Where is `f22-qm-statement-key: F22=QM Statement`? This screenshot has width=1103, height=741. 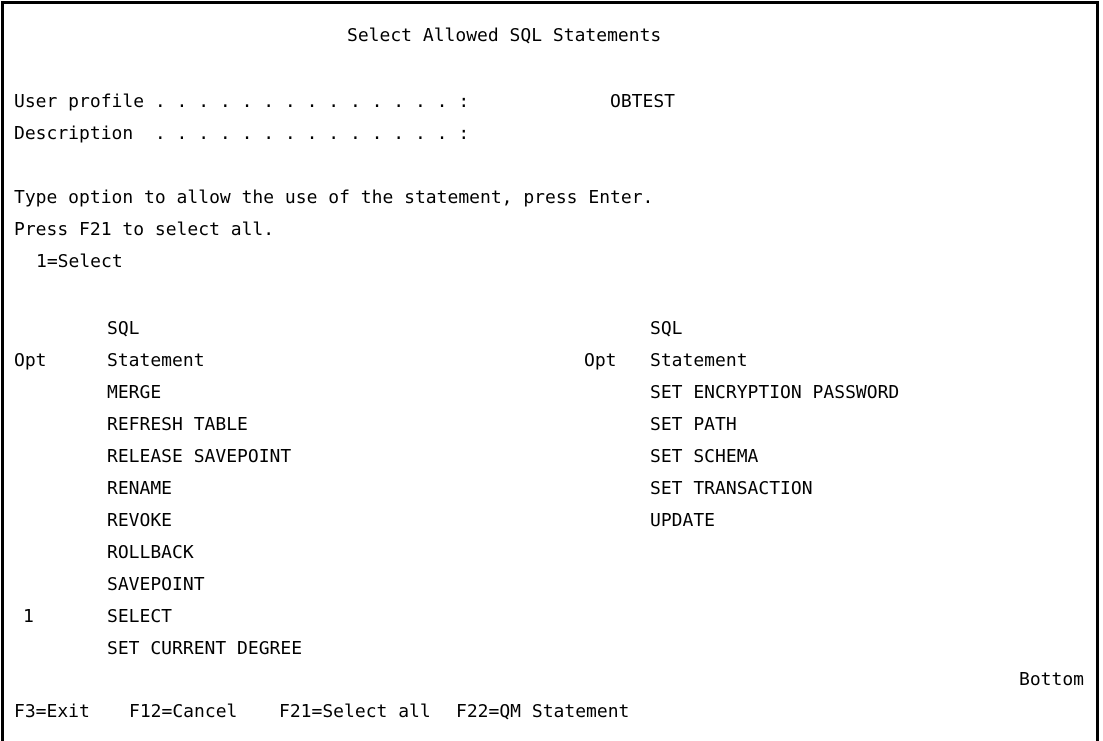 f22-qm-statement-key: F22=QM Statement is located at coordinates (542, 712).